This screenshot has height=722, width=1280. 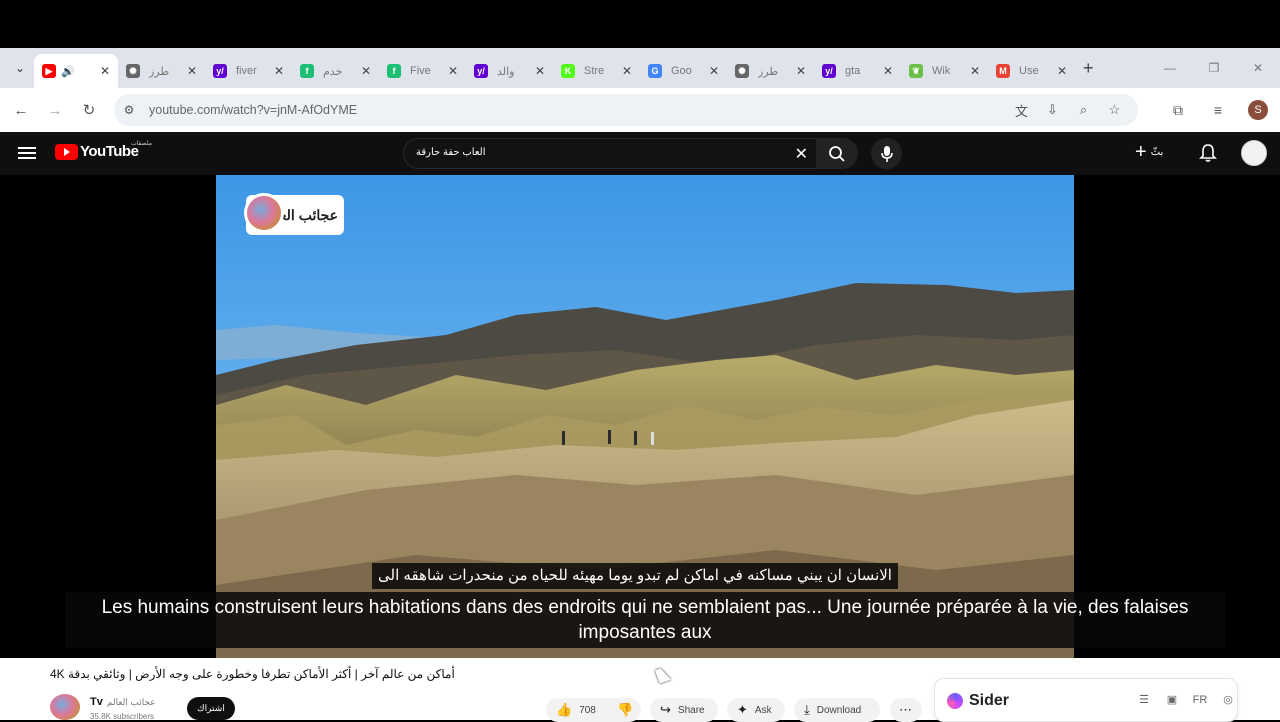 I want to click on tab-title: Wik, so click(x=941, y=71).